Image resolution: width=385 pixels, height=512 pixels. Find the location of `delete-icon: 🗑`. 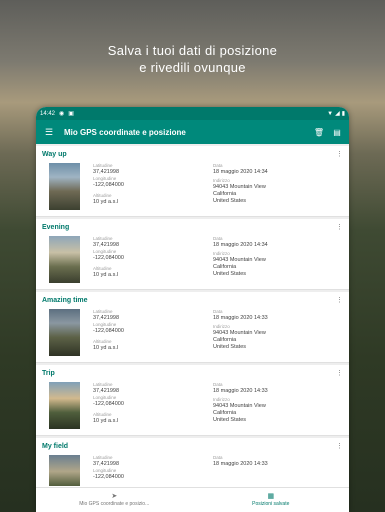

delete-icon: 🗑 is located at coordinates (319, 132).